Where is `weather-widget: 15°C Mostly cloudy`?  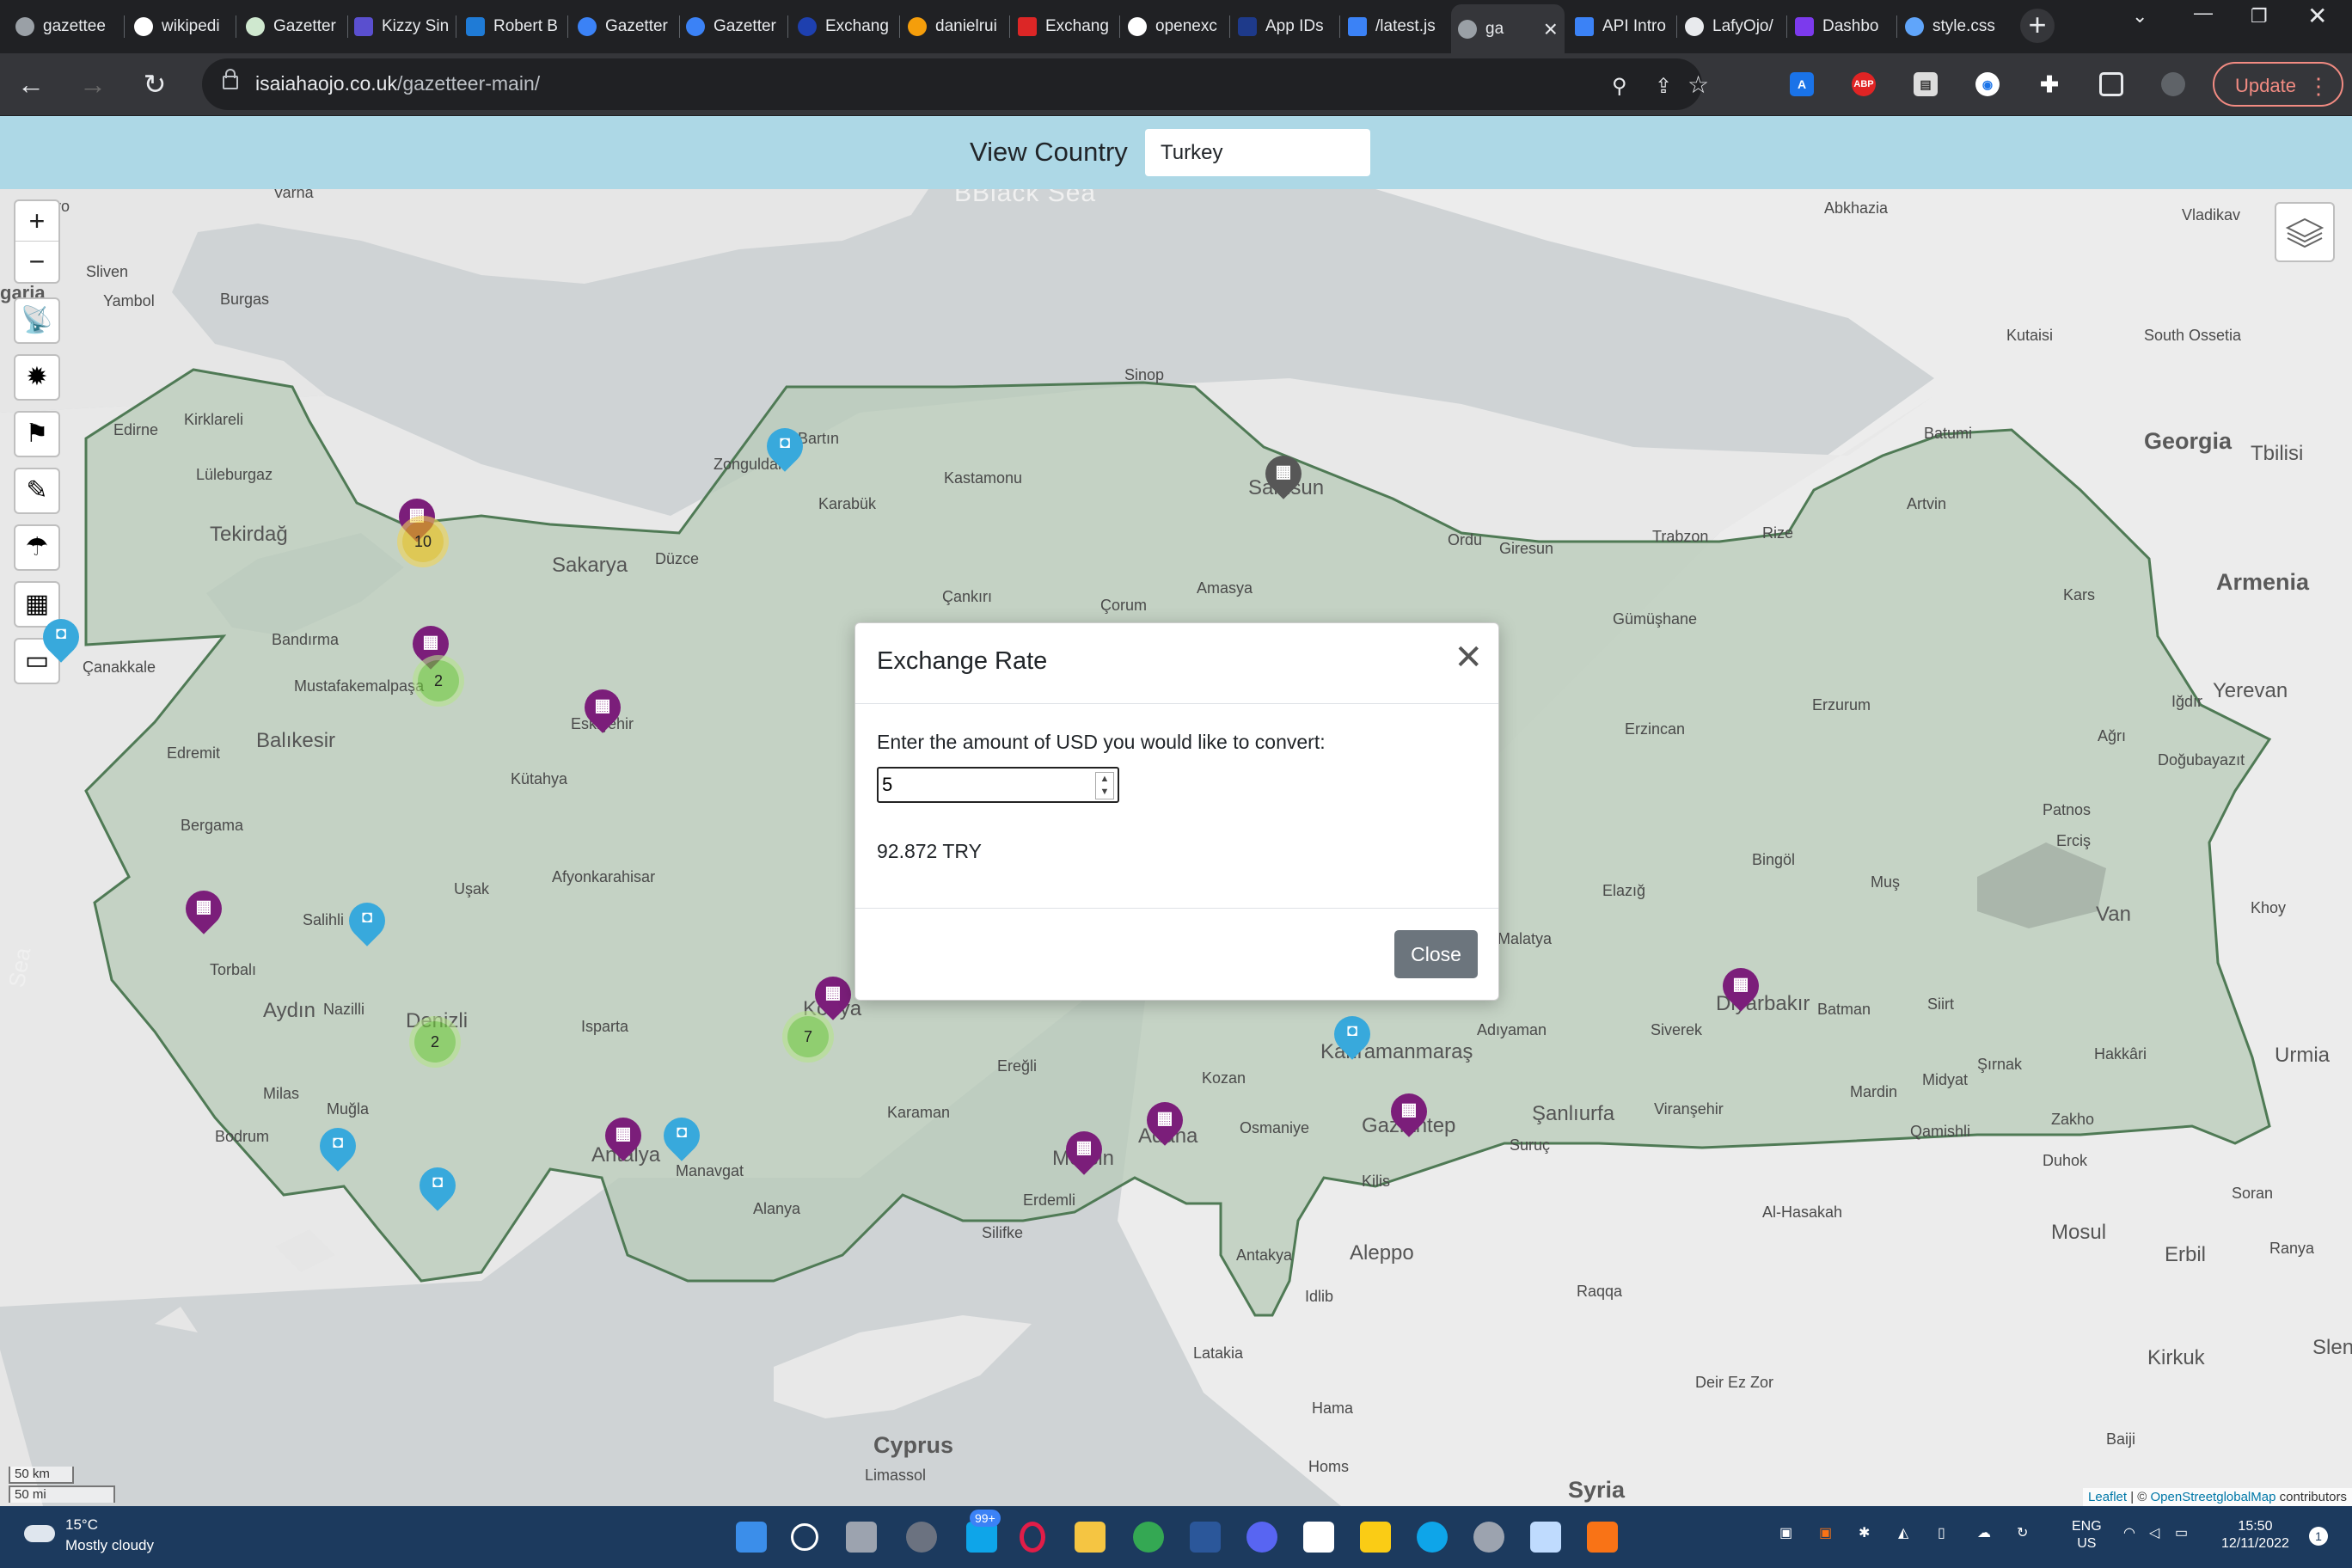
weather-widget: 15°C Mostly cloudy is located at coordinates (89, 1535).